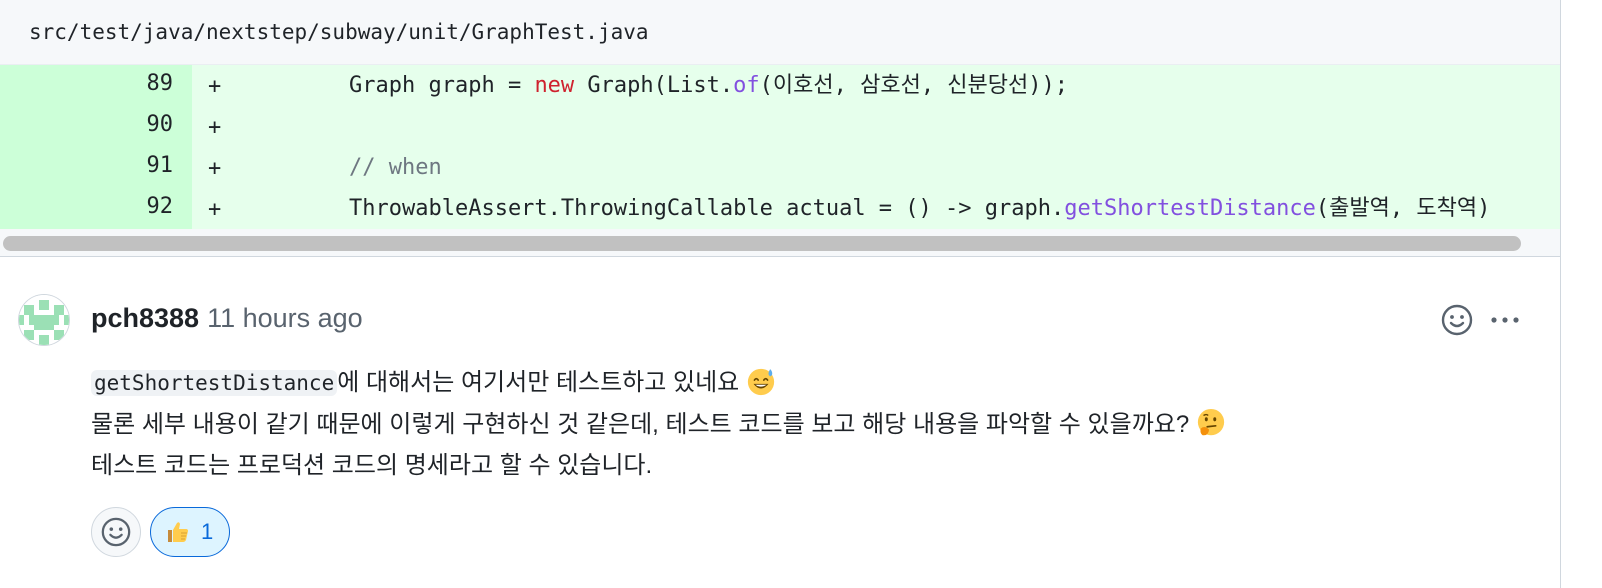 Image resolution: width=1602 pixels, height=588 pixels. Describe the element at coordinates (780, 167) in the screenshot. I see `diff-line: 91 + // when` at that location.